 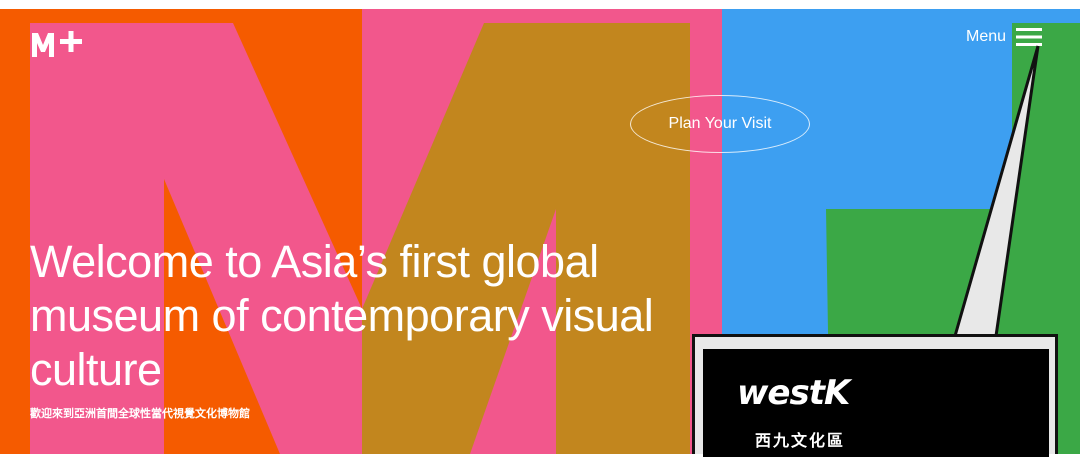 What do you see at coordinates (996, 191) in the screenshot?
I see `callout-pointer-shape` at bounding box center [996, 191].